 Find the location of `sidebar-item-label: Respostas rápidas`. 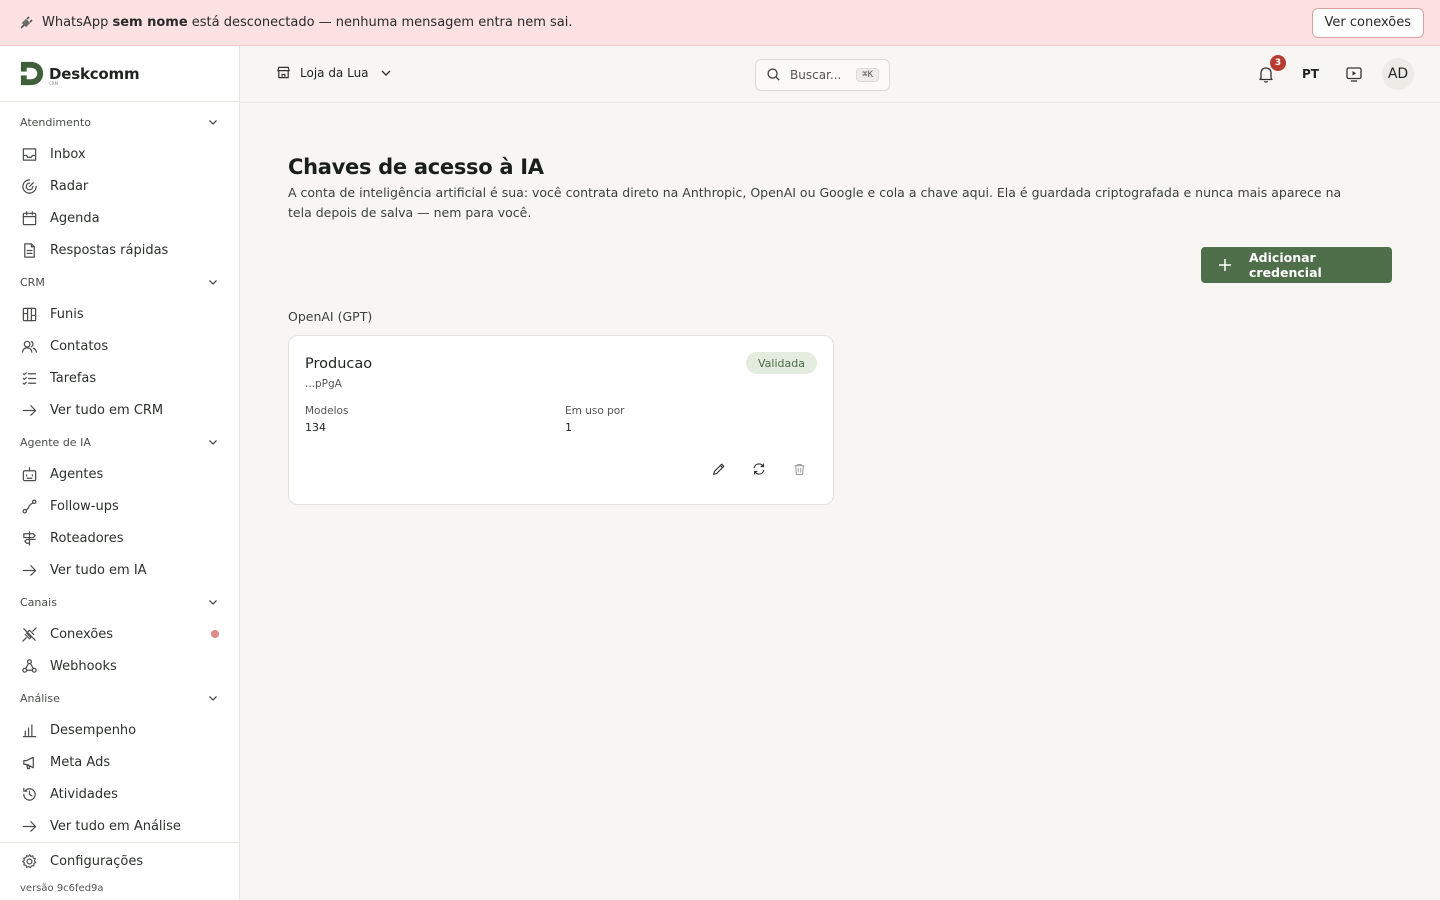

sidebar-item-label: Respostas rápidas is located at coordinates (109, 250).